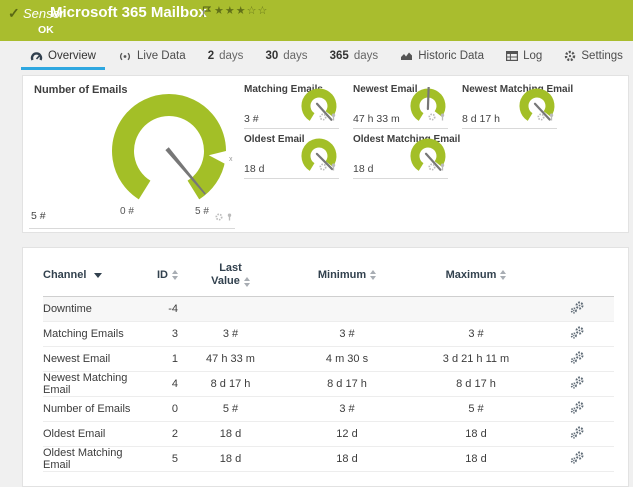 This screenshot has height=487, width=633. I want to click on gauge-tile-oldest-matching-email: Oldest Matching Email 18 d, so click(406, 156).